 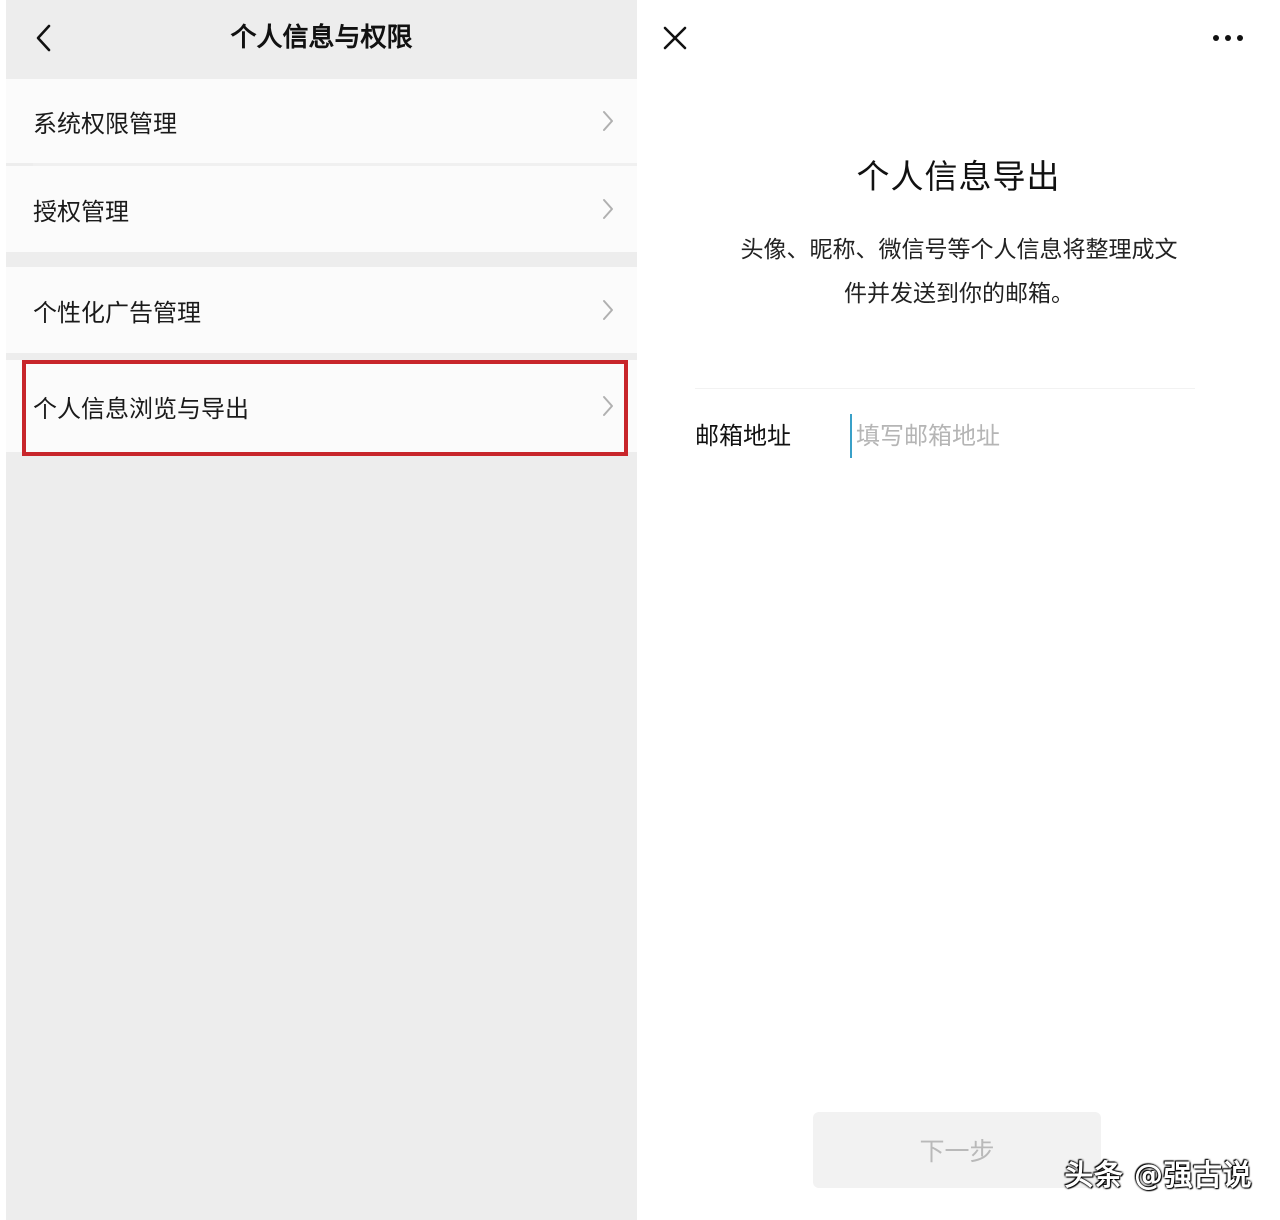 What do you see at coordinates (945, 388) in the screenshot?
I see `divider` at bounding box center [945, 388].